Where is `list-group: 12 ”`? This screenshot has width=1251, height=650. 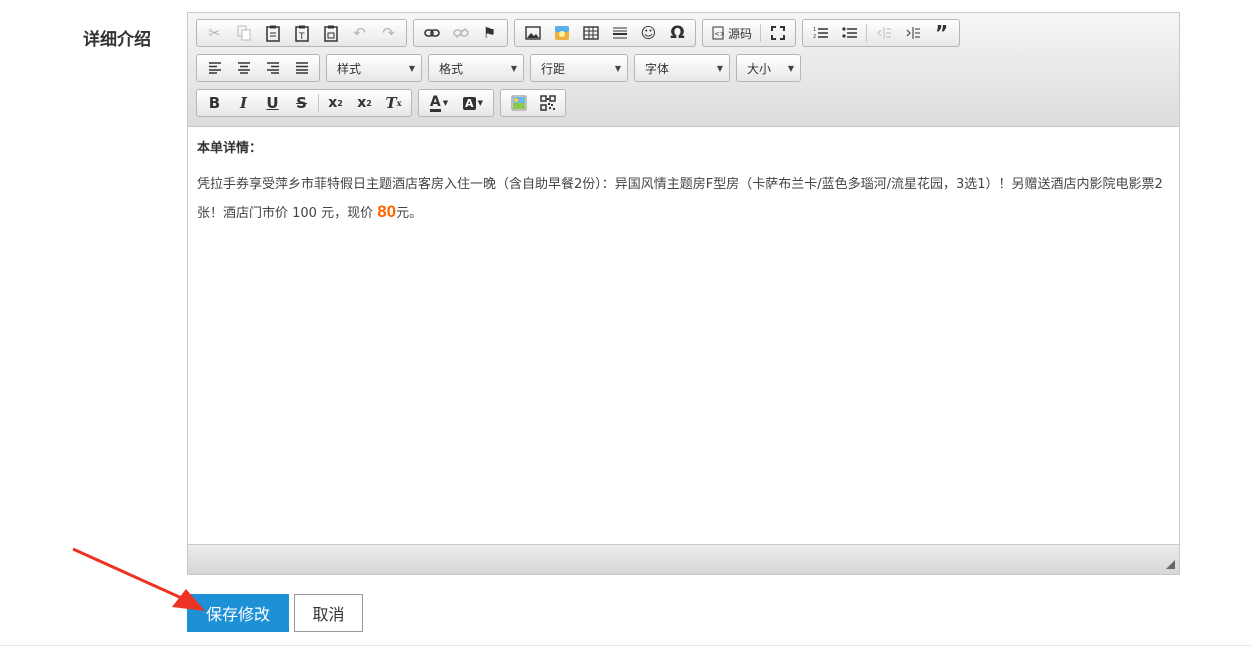
list-group: 12 ” is located at coordinates (881, 33).